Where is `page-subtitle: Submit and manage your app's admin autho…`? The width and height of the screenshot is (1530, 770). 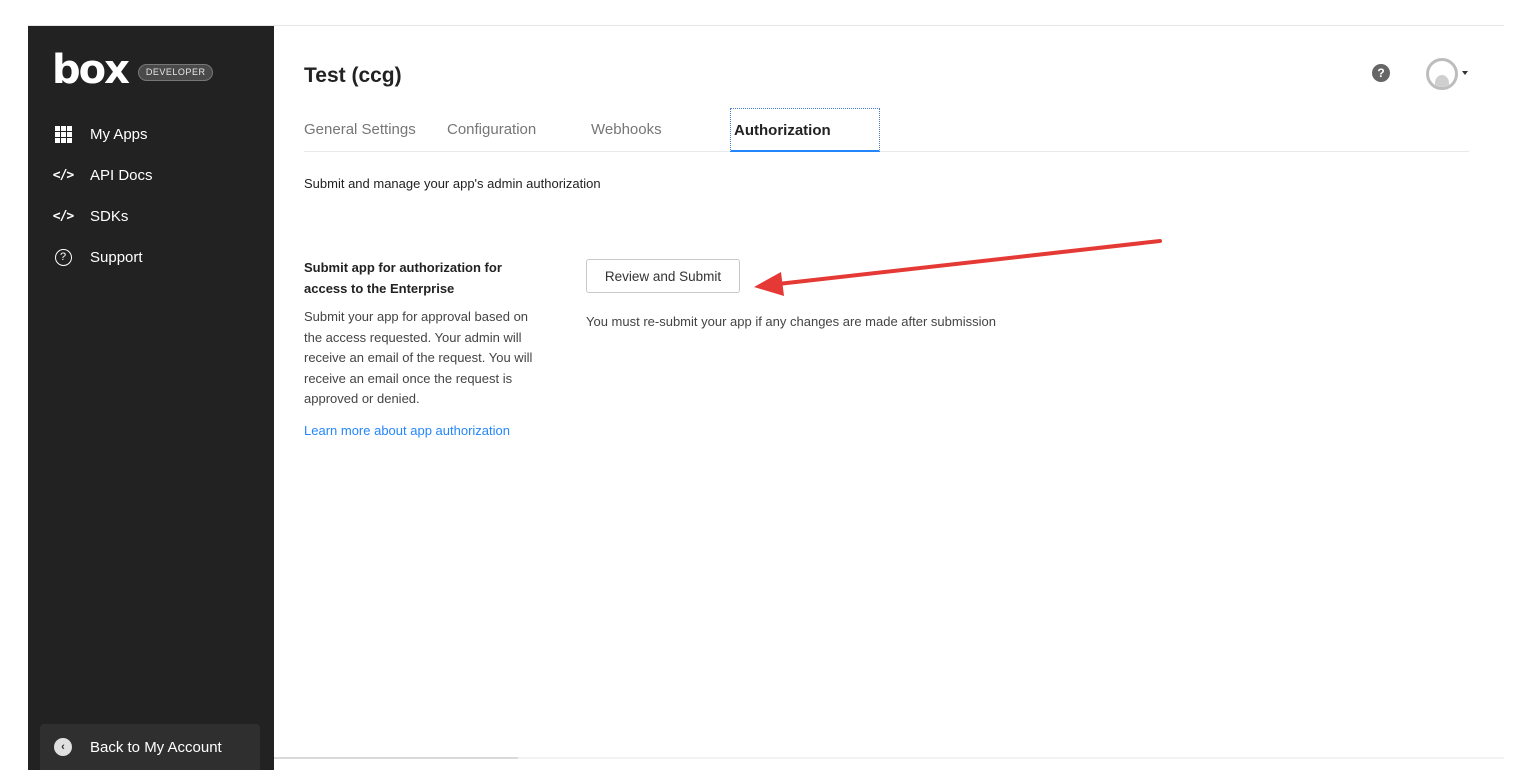
page-subtitle: Submit and manage your app's admin autho… is located at coordinates (452, 183).